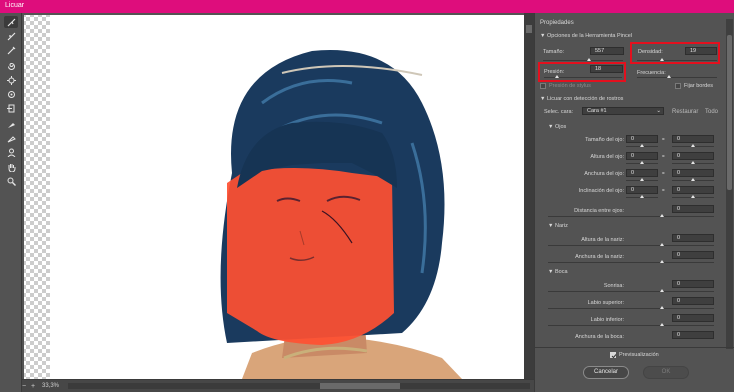 The width and height of the screenshot is (734, 392). I want to click on select-face-dropdown: Cara #1 ⌄, so click(623, 111).